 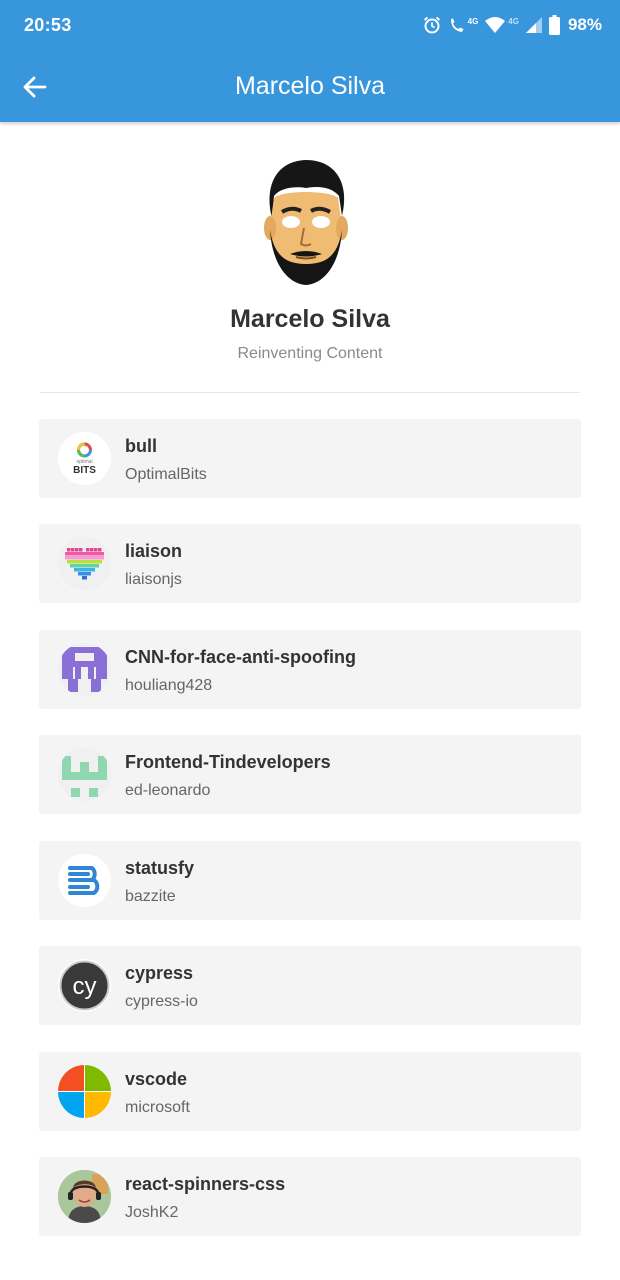 What do you see at coordinates (310, 669) in the screenshot?
I see `repo-card-cnn-for-face-anti-spoofing: CNN-for-face-anti-spoofing houliang428` at bounding box center [310, 669].